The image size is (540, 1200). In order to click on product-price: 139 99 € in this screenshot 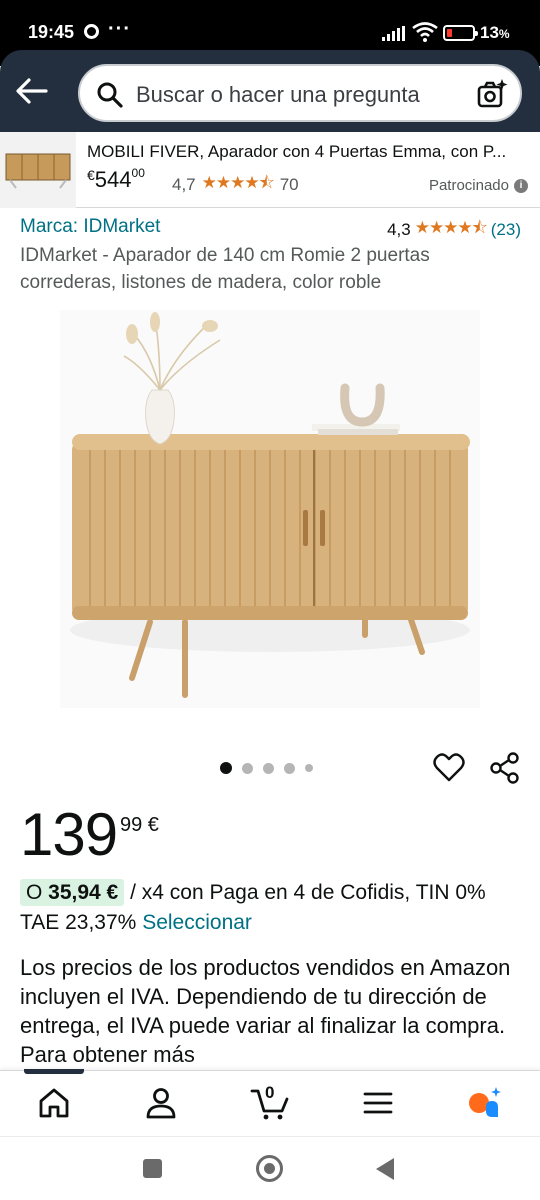, I will do `click(89, 834)`.